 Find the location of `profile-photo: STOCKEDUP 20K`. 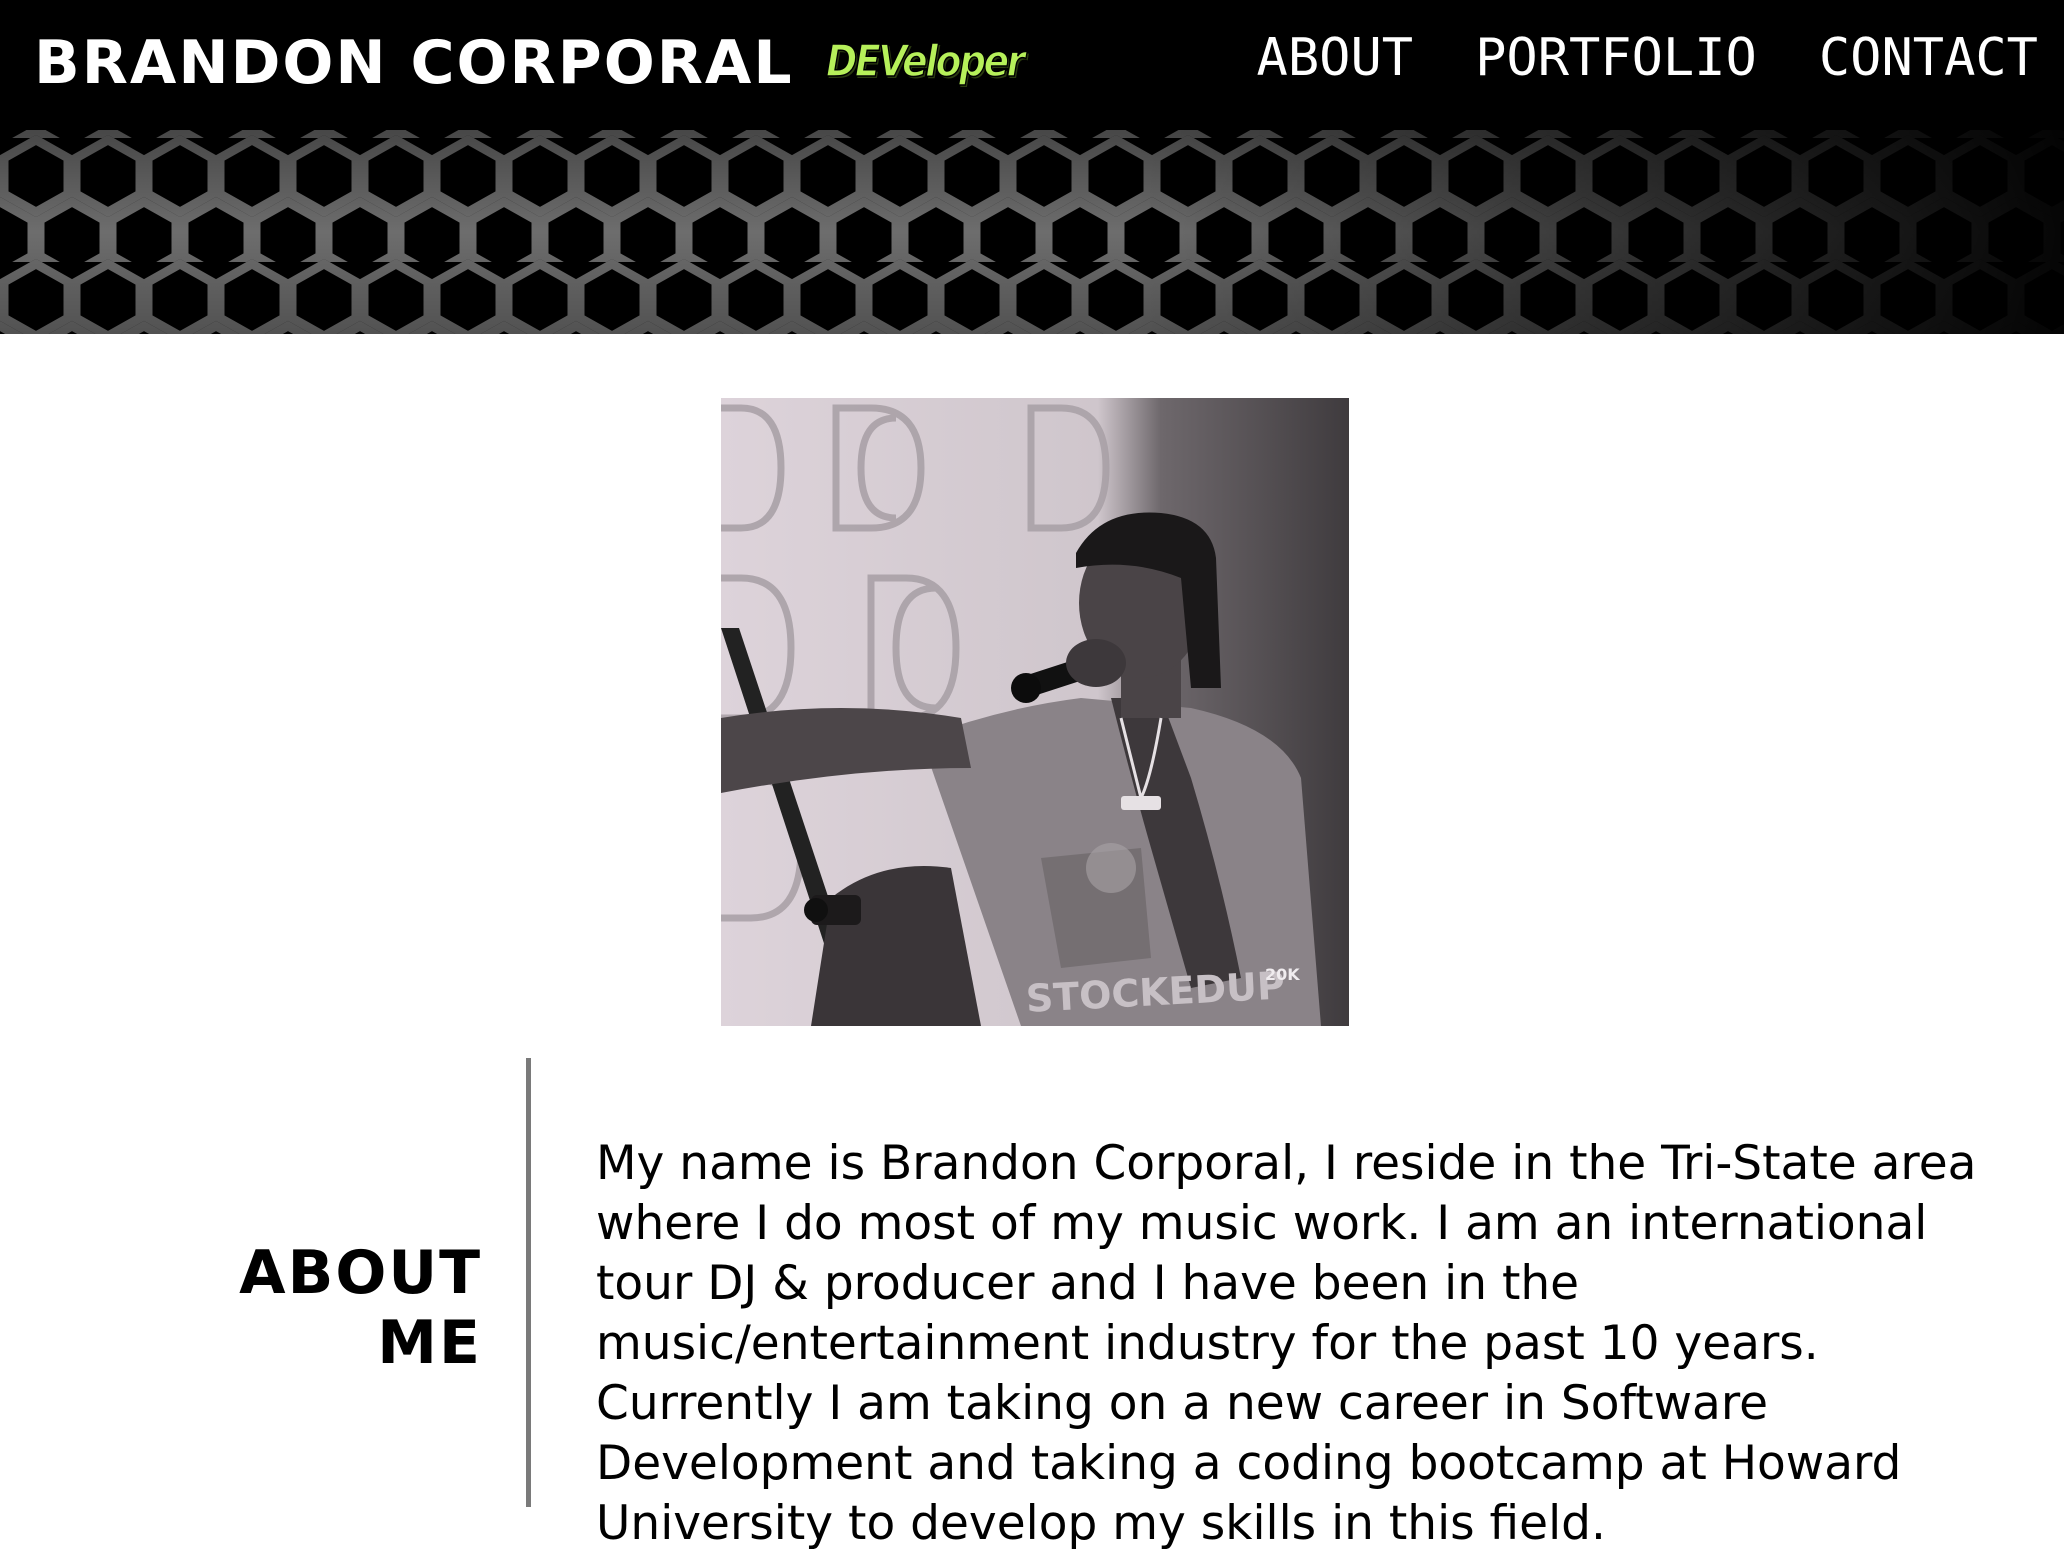

profile-photo: STOCKEDUP 20K is located at coordinates (1035, 712).